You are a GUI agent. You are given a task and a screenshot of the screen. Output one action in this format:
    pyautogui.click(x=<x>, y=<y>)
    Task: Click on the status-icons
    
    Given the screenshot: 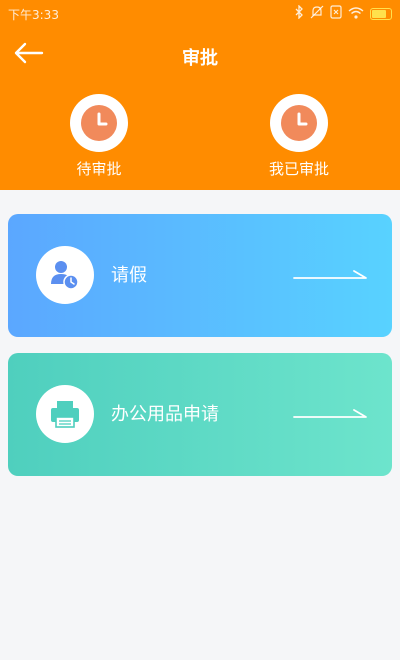 What is the action you would take?
    pyautogui.click(x=343, y=13)
    